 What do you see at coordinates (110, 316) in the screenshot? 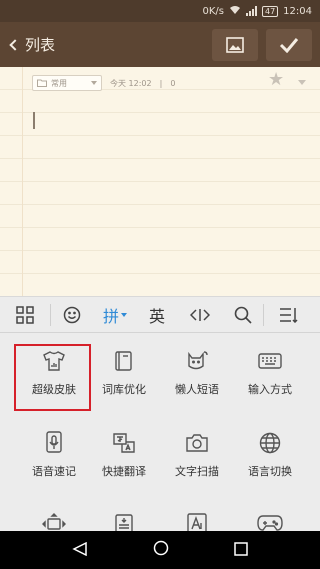
I see `pinyin-label: 拼` at bounding box center [110, 316].